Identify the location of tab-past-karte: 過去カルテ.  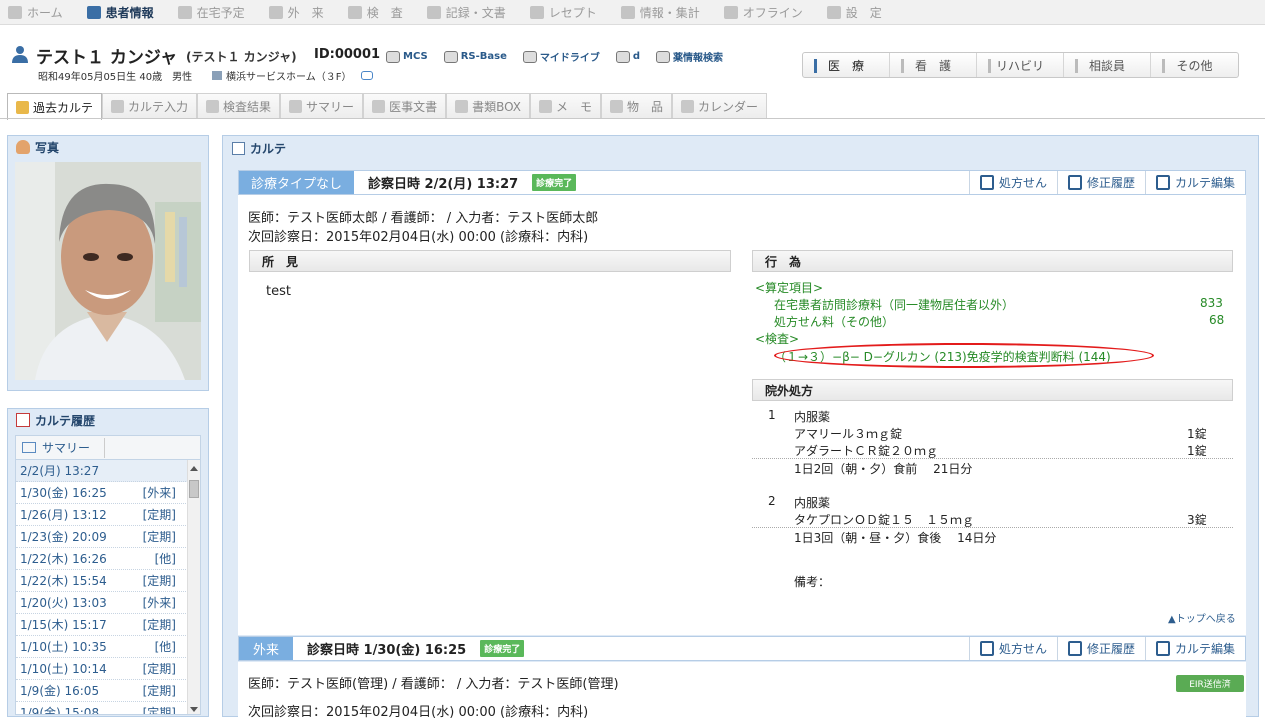
(55, 106).